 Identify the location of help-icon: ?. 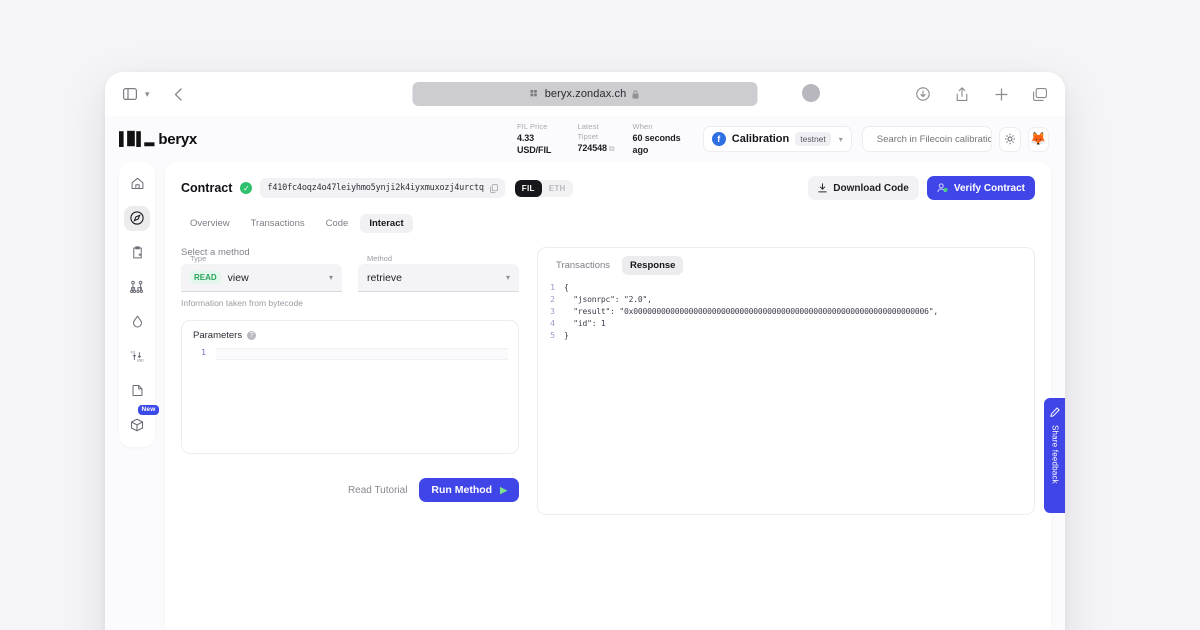
(252, 335).